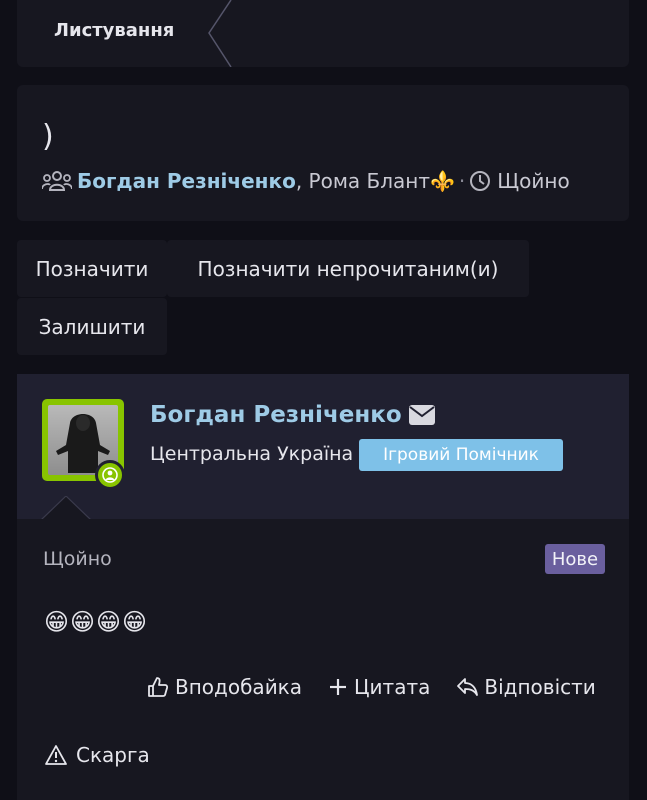 The height and width of the screenshot is (800, 647). Describe the element at coordinates (48, 136) in the screenshot. I see `thread-title: )` at that location.